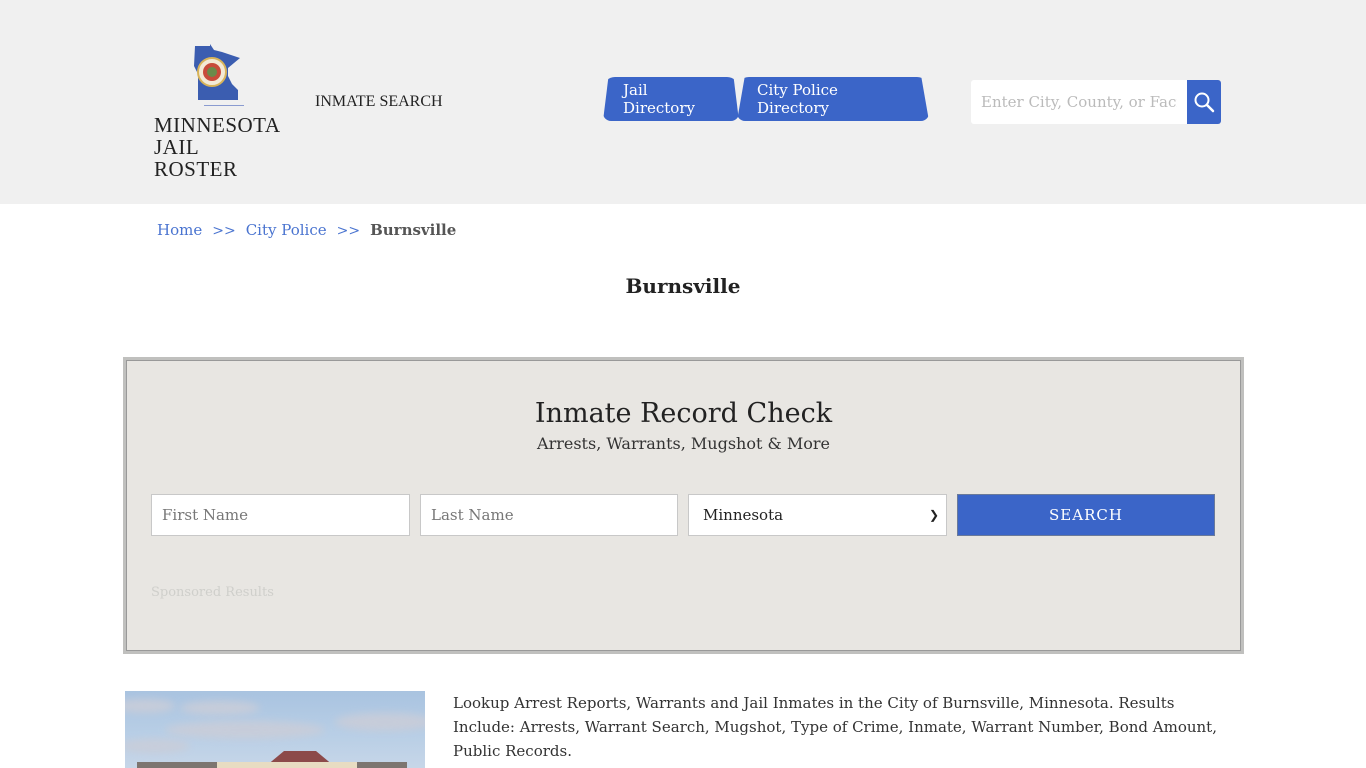 This screenshot has width=1366, height=768. Describe the element at coordinates (219, 112) in the screenshot. I see `site-logo: MINNESOTA JAIL ROSTER` at that location.